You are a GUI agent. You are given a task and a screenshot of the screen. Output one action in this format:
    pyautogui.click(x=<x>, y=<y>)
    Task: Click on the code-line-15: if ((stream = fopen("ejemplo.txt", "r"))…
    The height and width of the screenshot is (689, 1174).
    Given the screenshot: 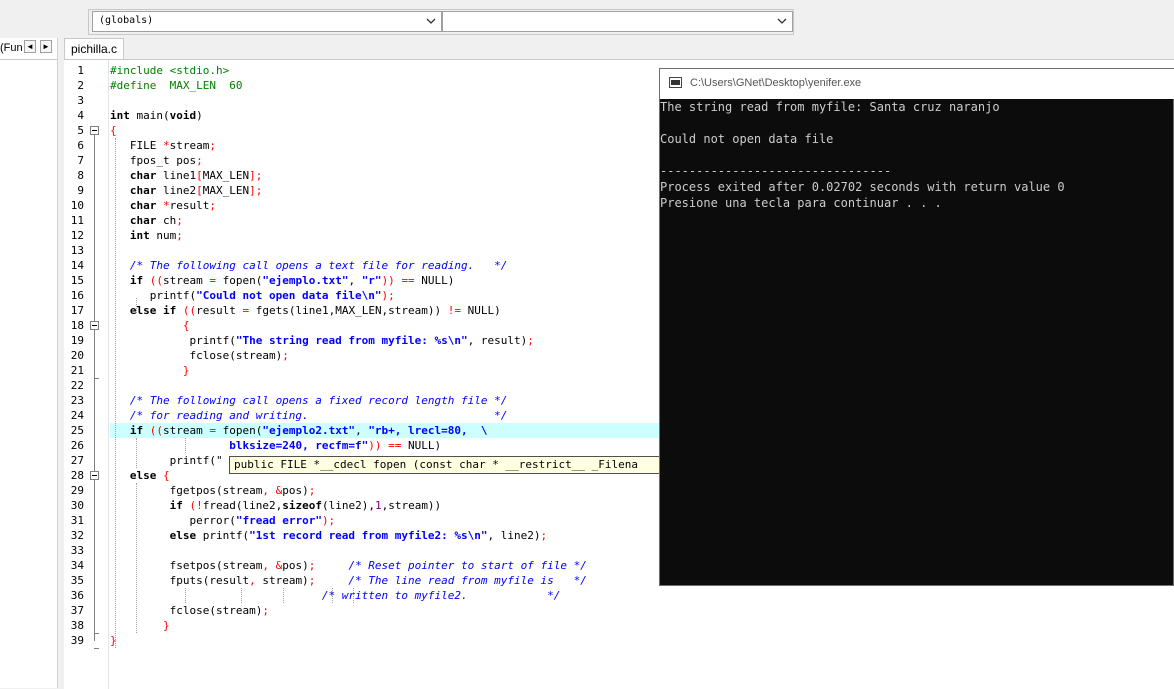 What is the action you would take?
    pyautogui.click(x=292, y=280)
    